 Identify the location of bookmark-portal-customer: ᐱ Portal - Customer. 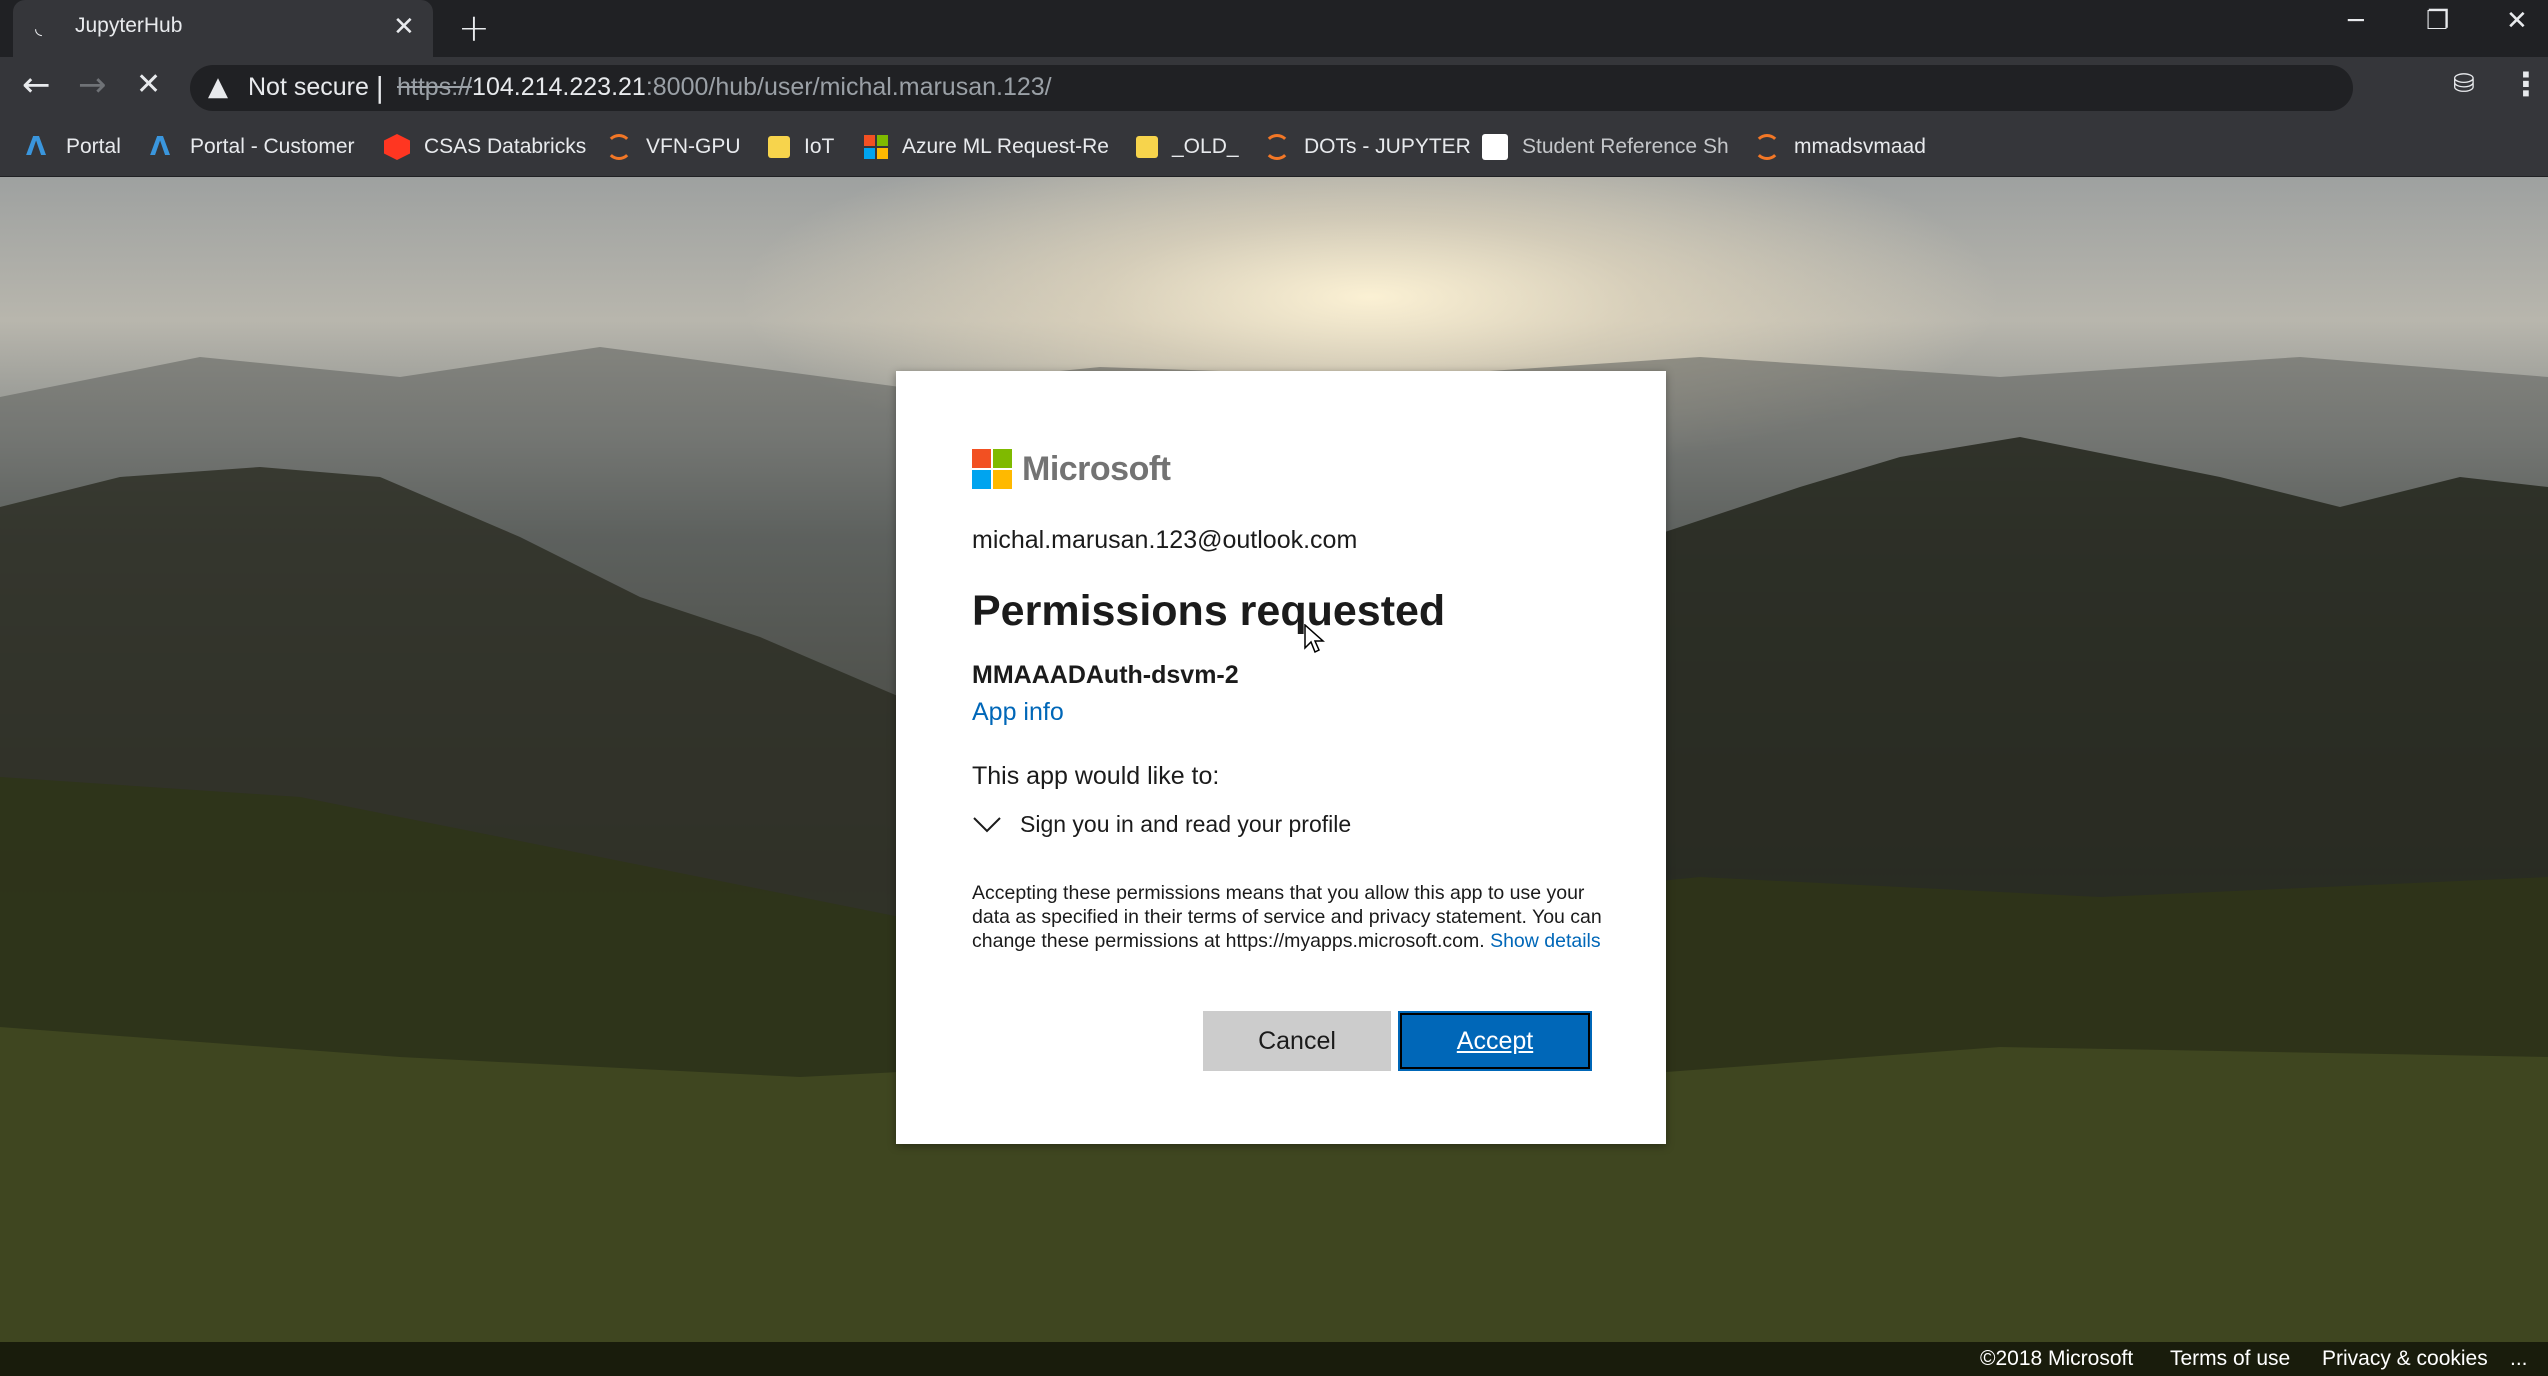
(252, 147).